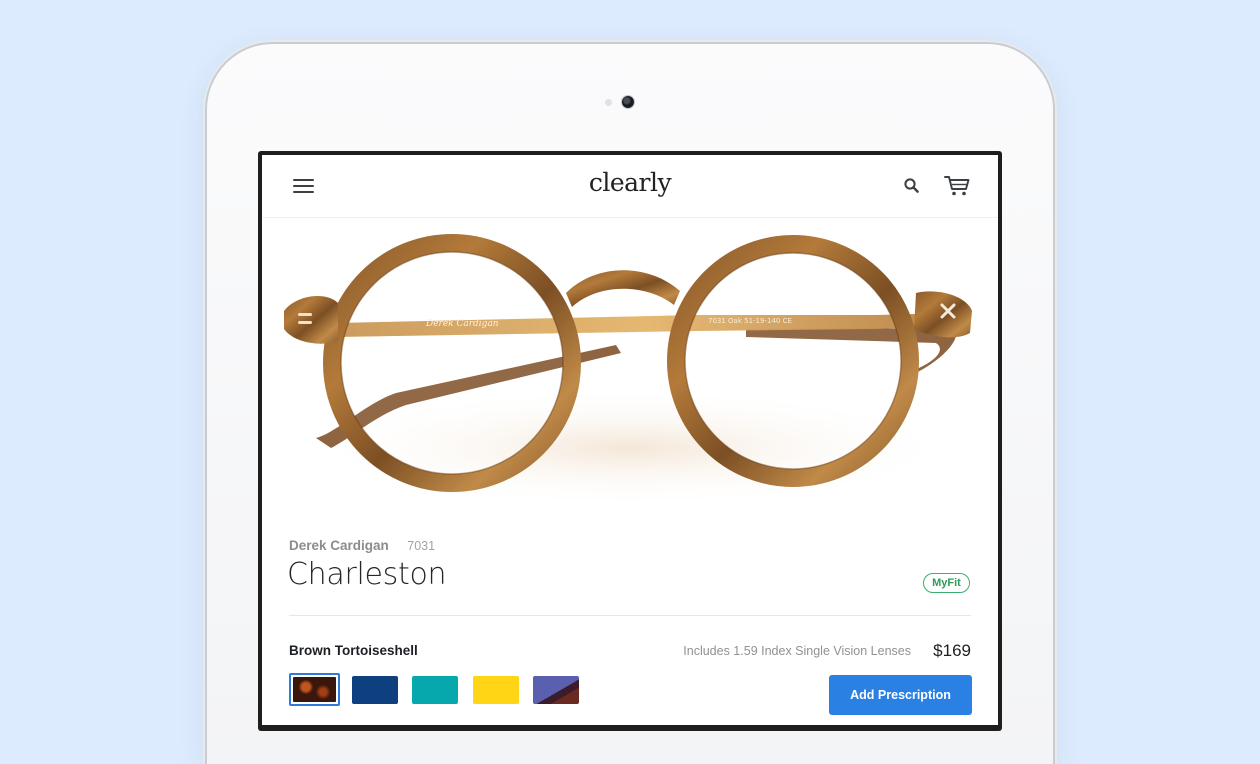 This screenshot has height=764, width=1260. I want to click on brand-name: Derek Cardigan, so click(339, 545).